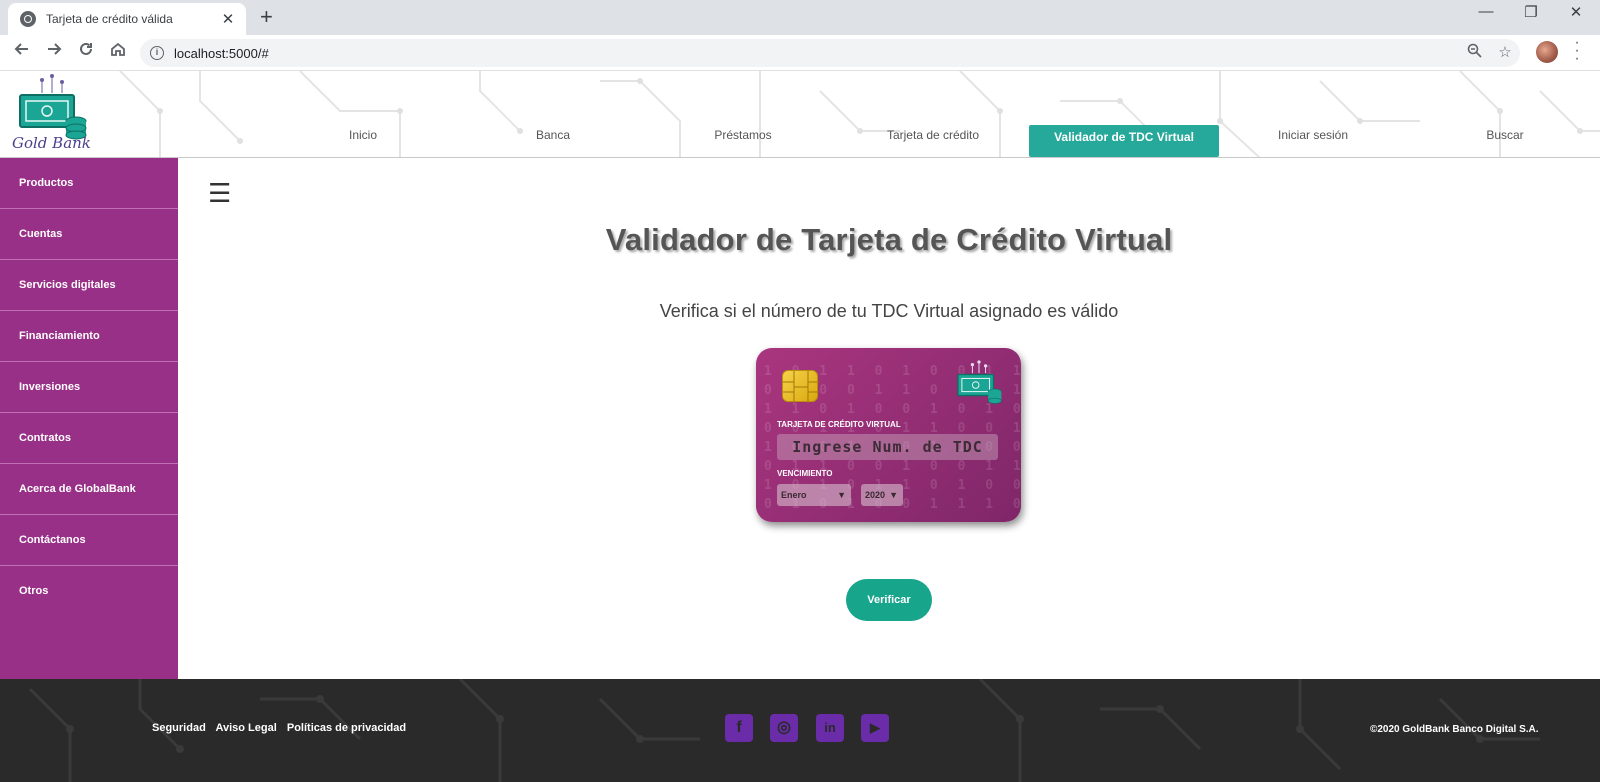 Image resolution: width=1600 pixels, height=782 pixels. I want to click on tab-close-icon: ✕, so click(228, 19).